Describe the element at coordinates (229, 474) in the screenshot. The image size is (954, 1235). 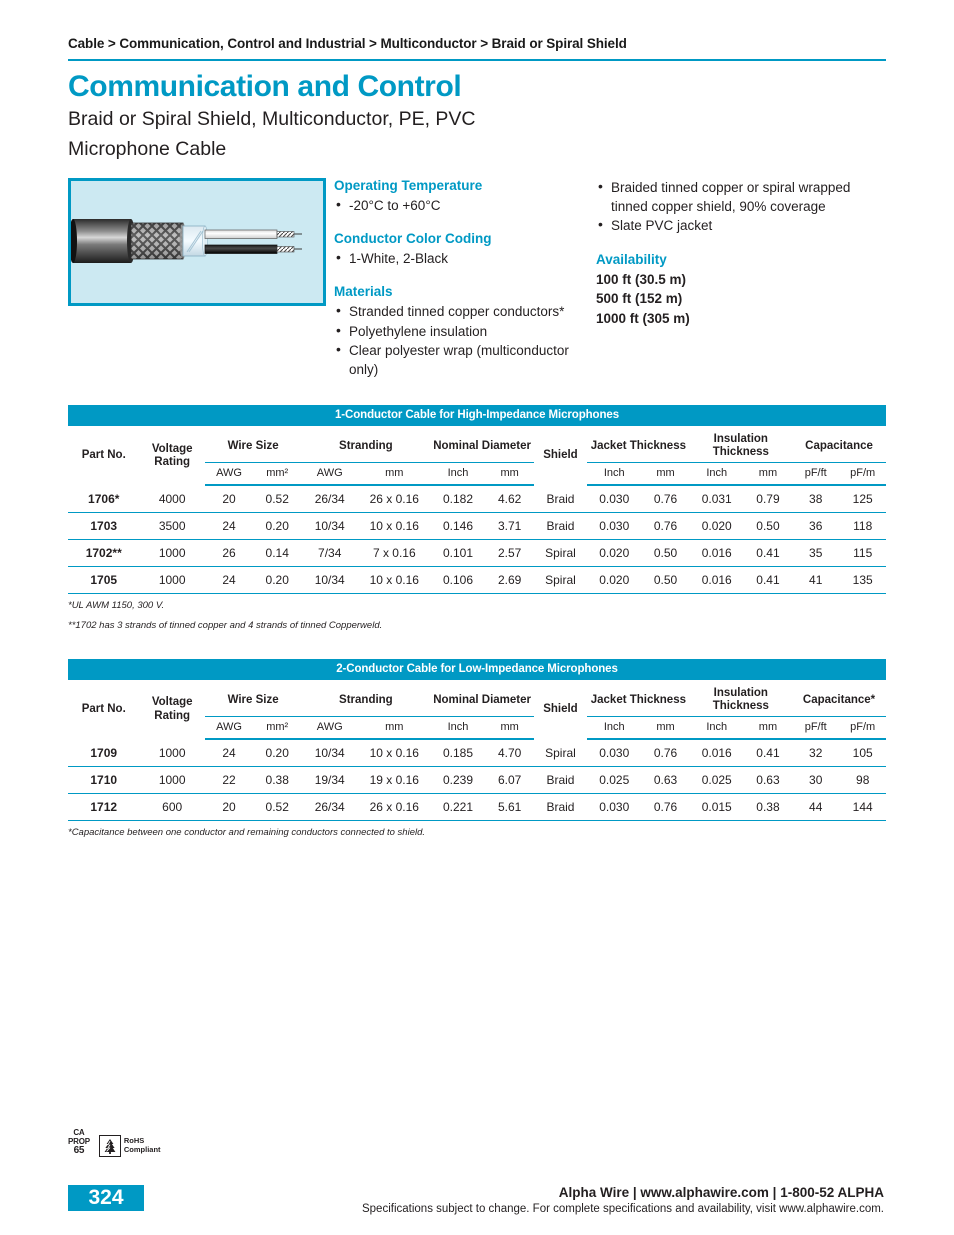
I see `header-unit-wire-awg: AWG` at that location.